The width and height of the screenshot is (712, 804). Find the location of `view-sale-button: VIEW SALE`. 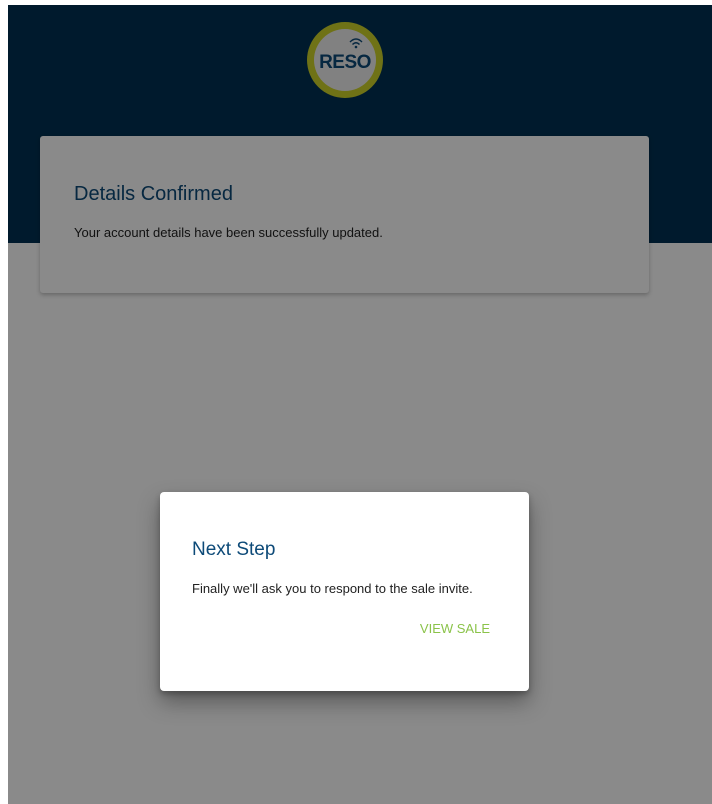

view-sale-button: VIEW SALE is located at coordinates (455, 628).